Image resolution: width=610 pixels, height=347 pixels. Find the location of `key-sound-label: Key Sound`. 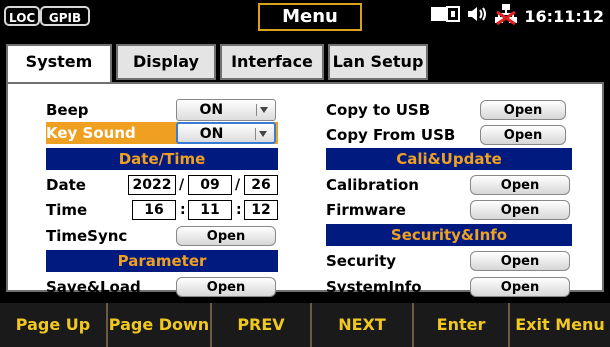

key-sound-label: Key Sound is located at coordinates (91, 133).